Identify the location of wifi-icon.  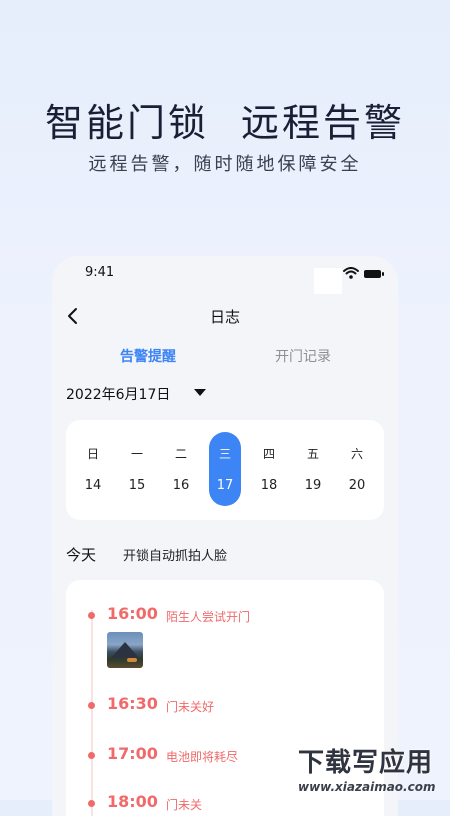
(351, 273).